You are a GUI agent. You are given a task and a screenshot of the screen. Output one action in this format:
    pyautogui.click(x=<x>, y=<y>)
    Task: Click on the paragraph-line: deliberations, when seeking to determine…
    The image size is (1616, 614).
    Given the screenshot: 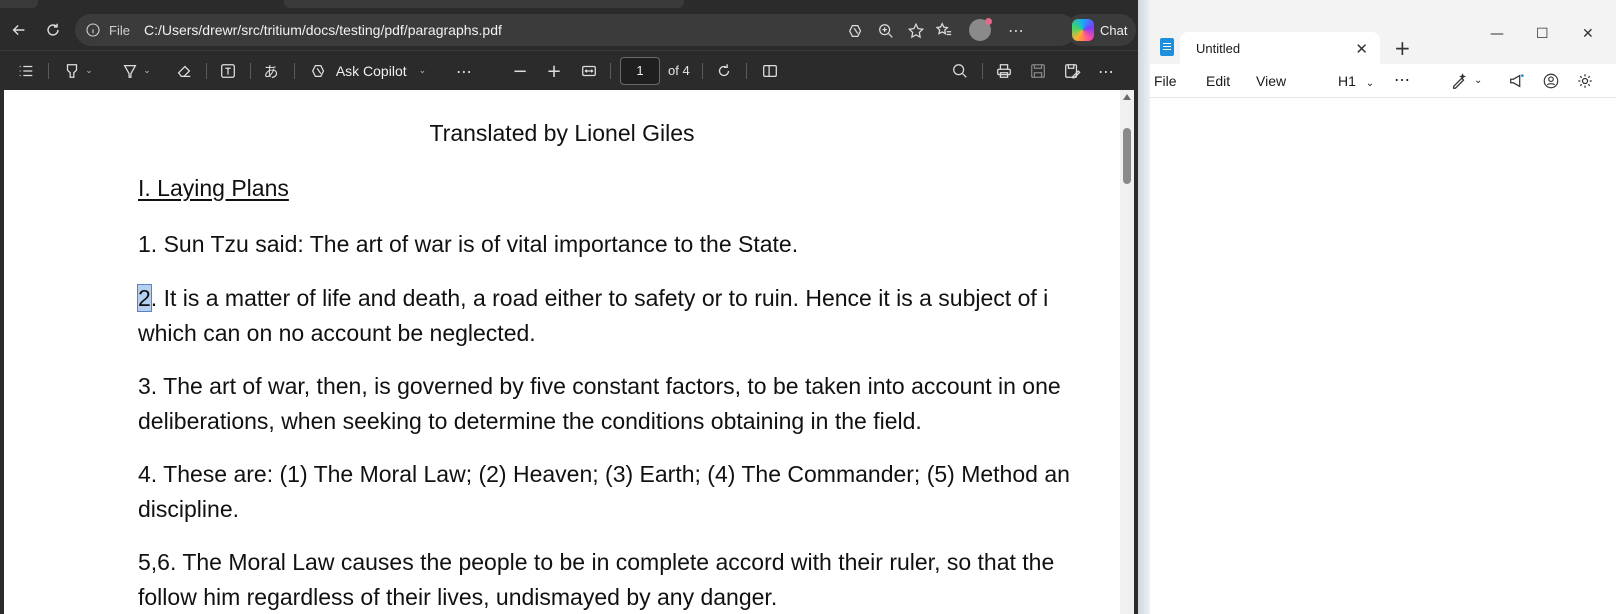 What is the action you would take?
    pyautogui.click(x=530, y=421)
    